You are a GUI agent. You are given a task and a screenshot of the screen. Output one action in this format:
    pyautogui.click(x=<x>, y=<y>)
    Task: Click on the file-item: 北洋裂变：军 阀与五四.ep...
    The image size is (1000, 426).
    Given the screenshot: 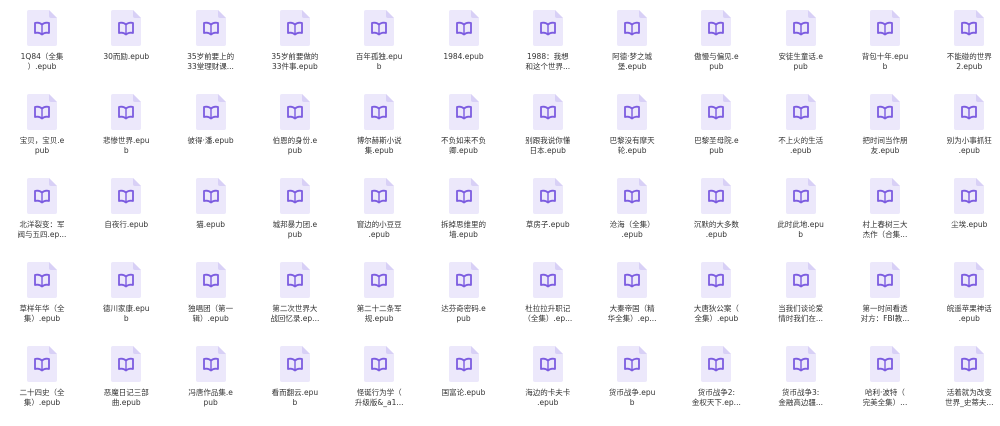 What is the action you would take?
    pyautogui.click(x=42, y=218)
    